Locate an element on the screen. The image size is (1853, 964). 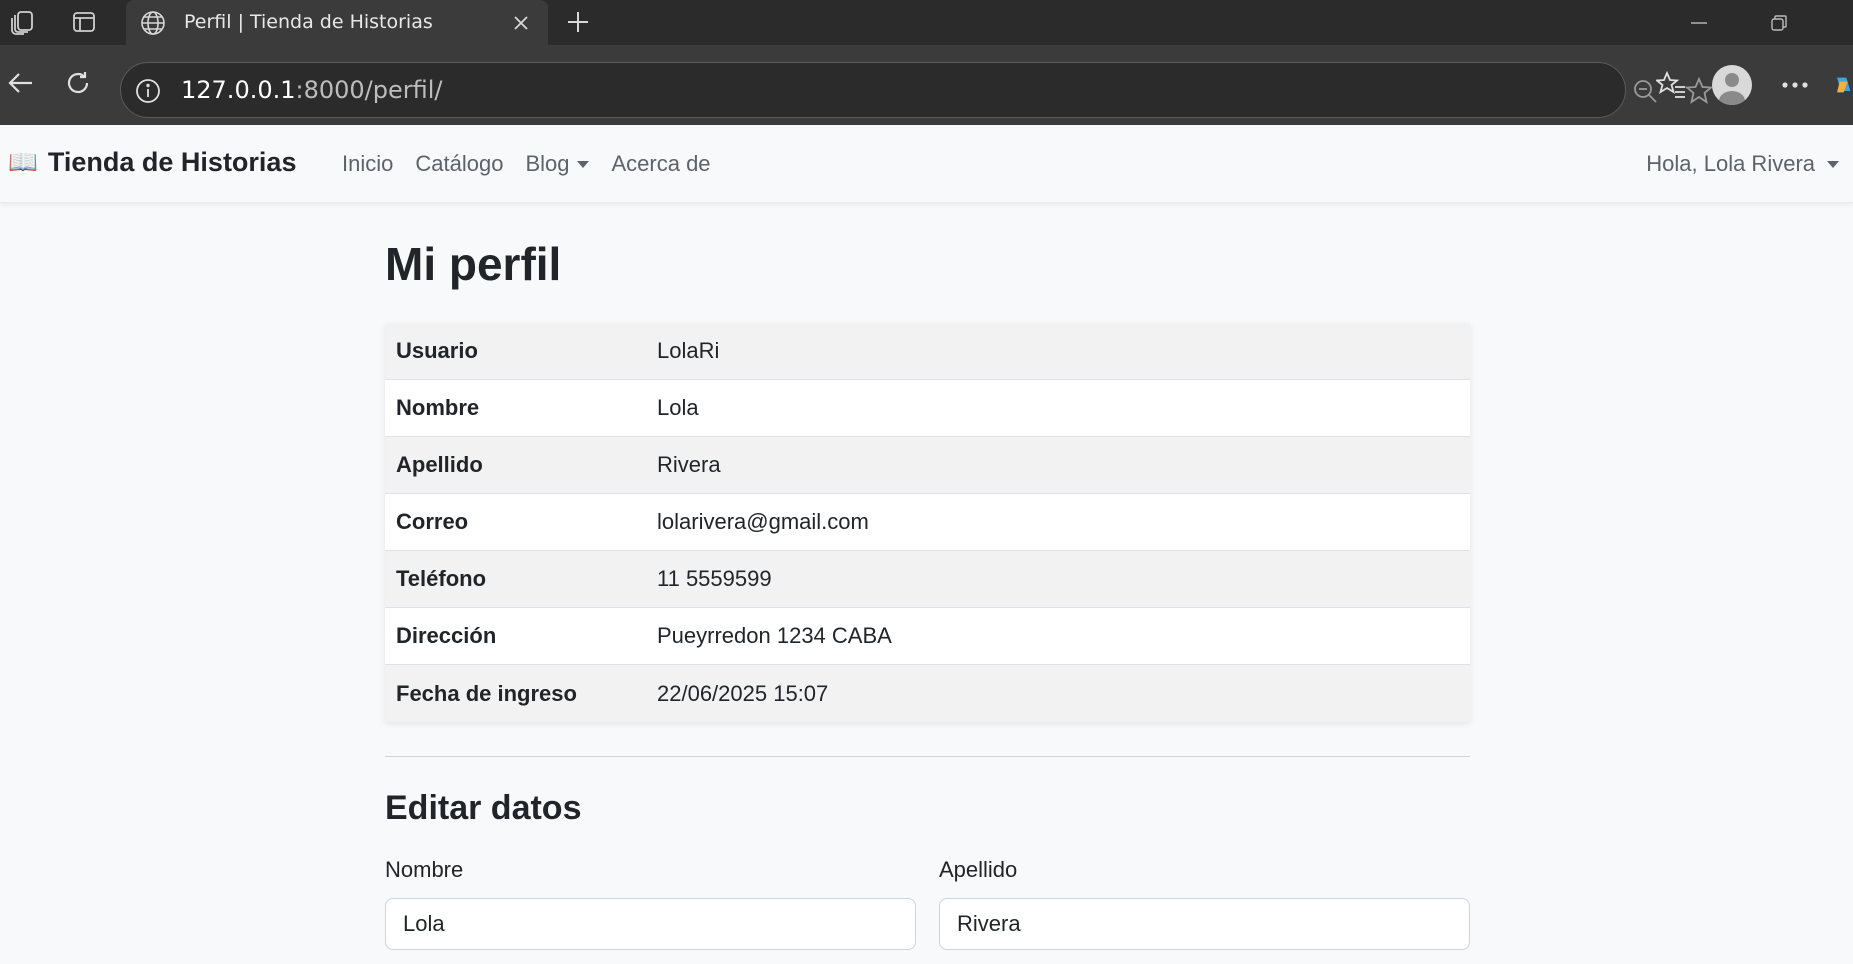
user-greeting: Hola, Lola Rivera is located at coordinates (1730, 163).